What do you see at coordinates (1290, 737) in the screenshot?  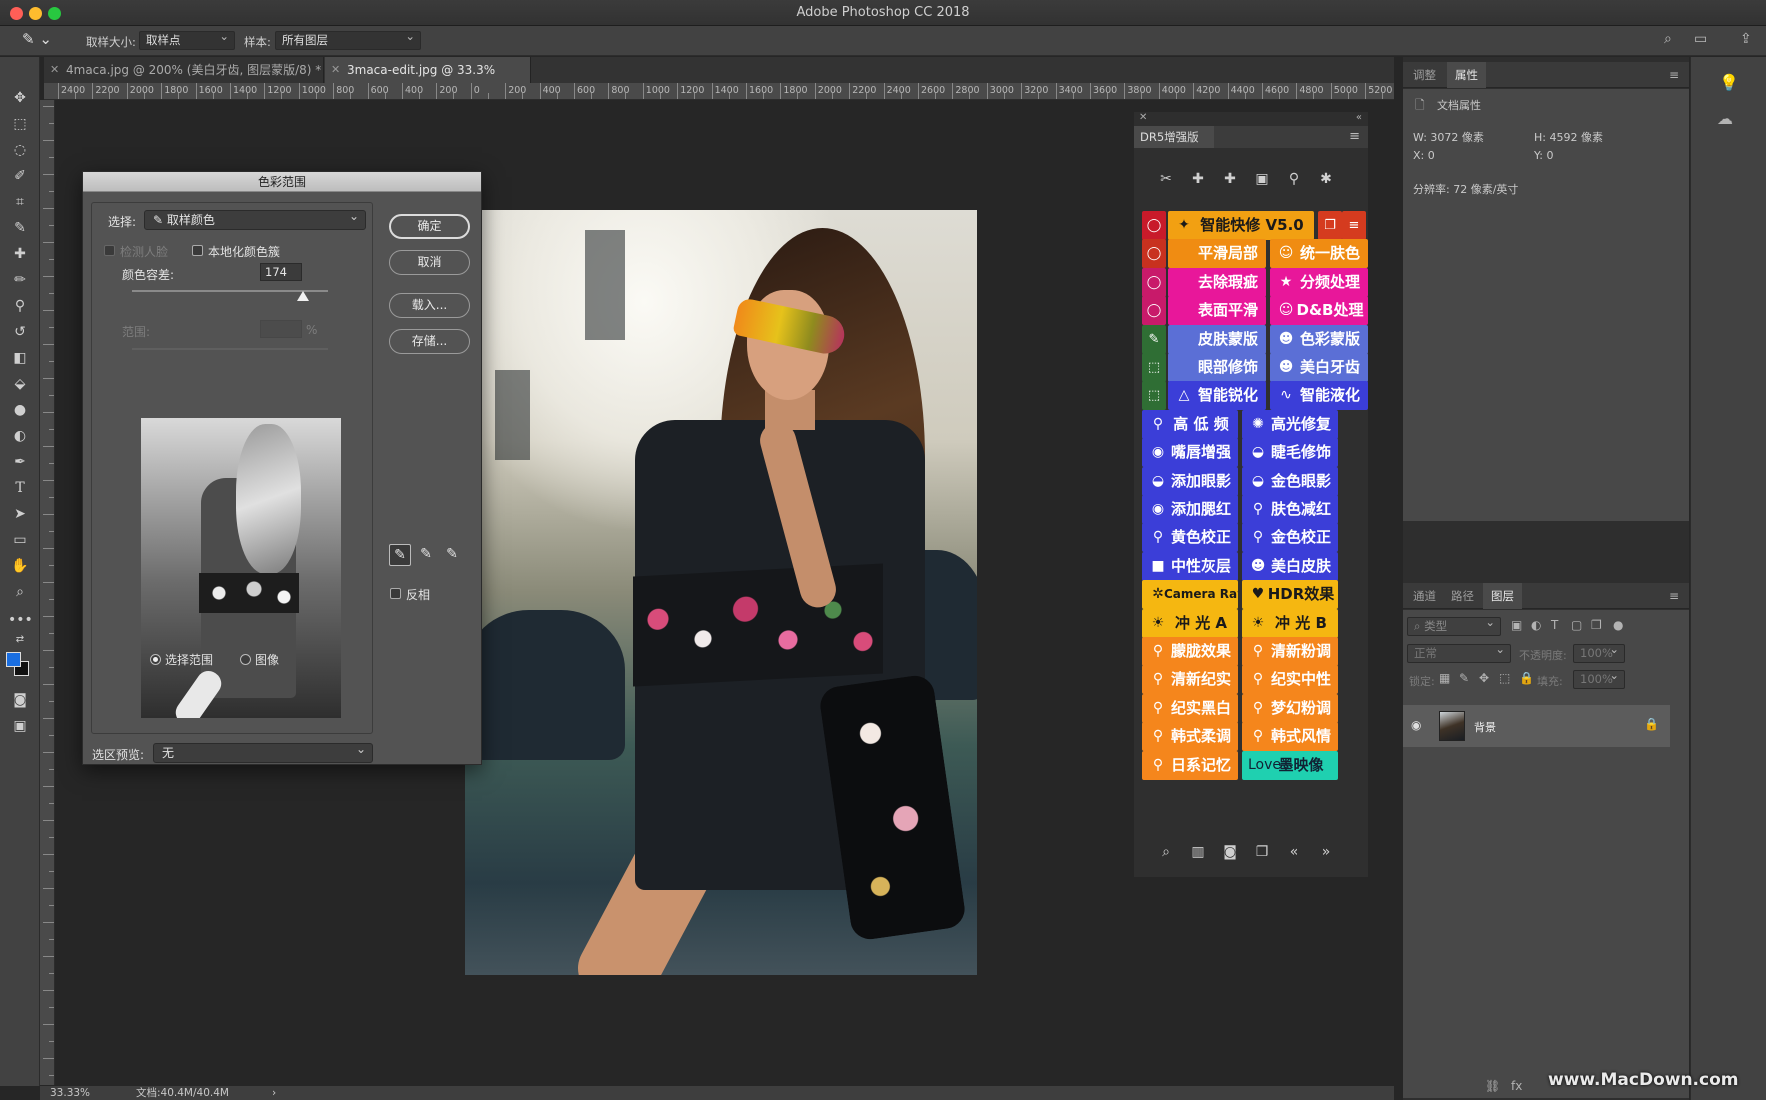 I see `dr5-button: ⚲ 韩式风情` at bounding box center [1290, 737].